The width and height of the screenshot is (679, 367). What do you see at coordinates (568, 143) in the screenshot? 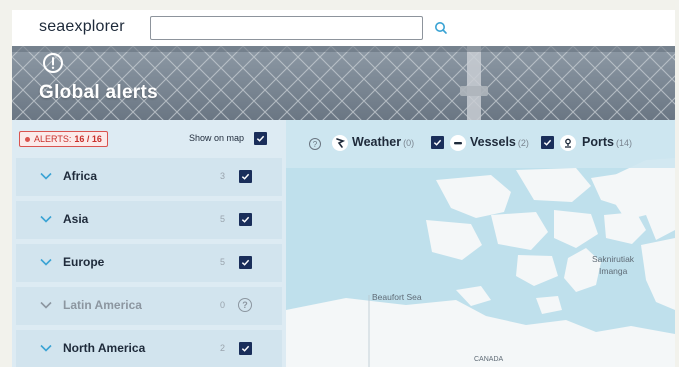
I see `port-icon` at bounding box center [568, 143].